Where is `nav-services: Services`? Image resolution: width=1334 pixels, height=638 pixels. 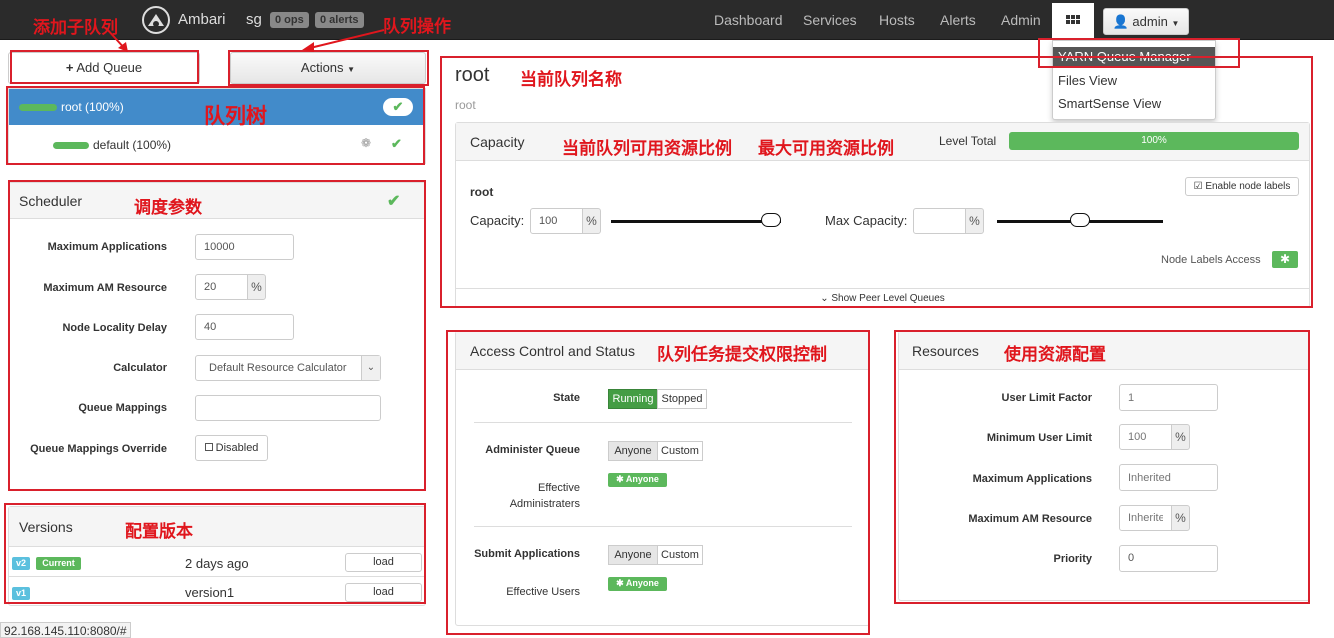 nav-services: Services is located at coordinates (830, 20).